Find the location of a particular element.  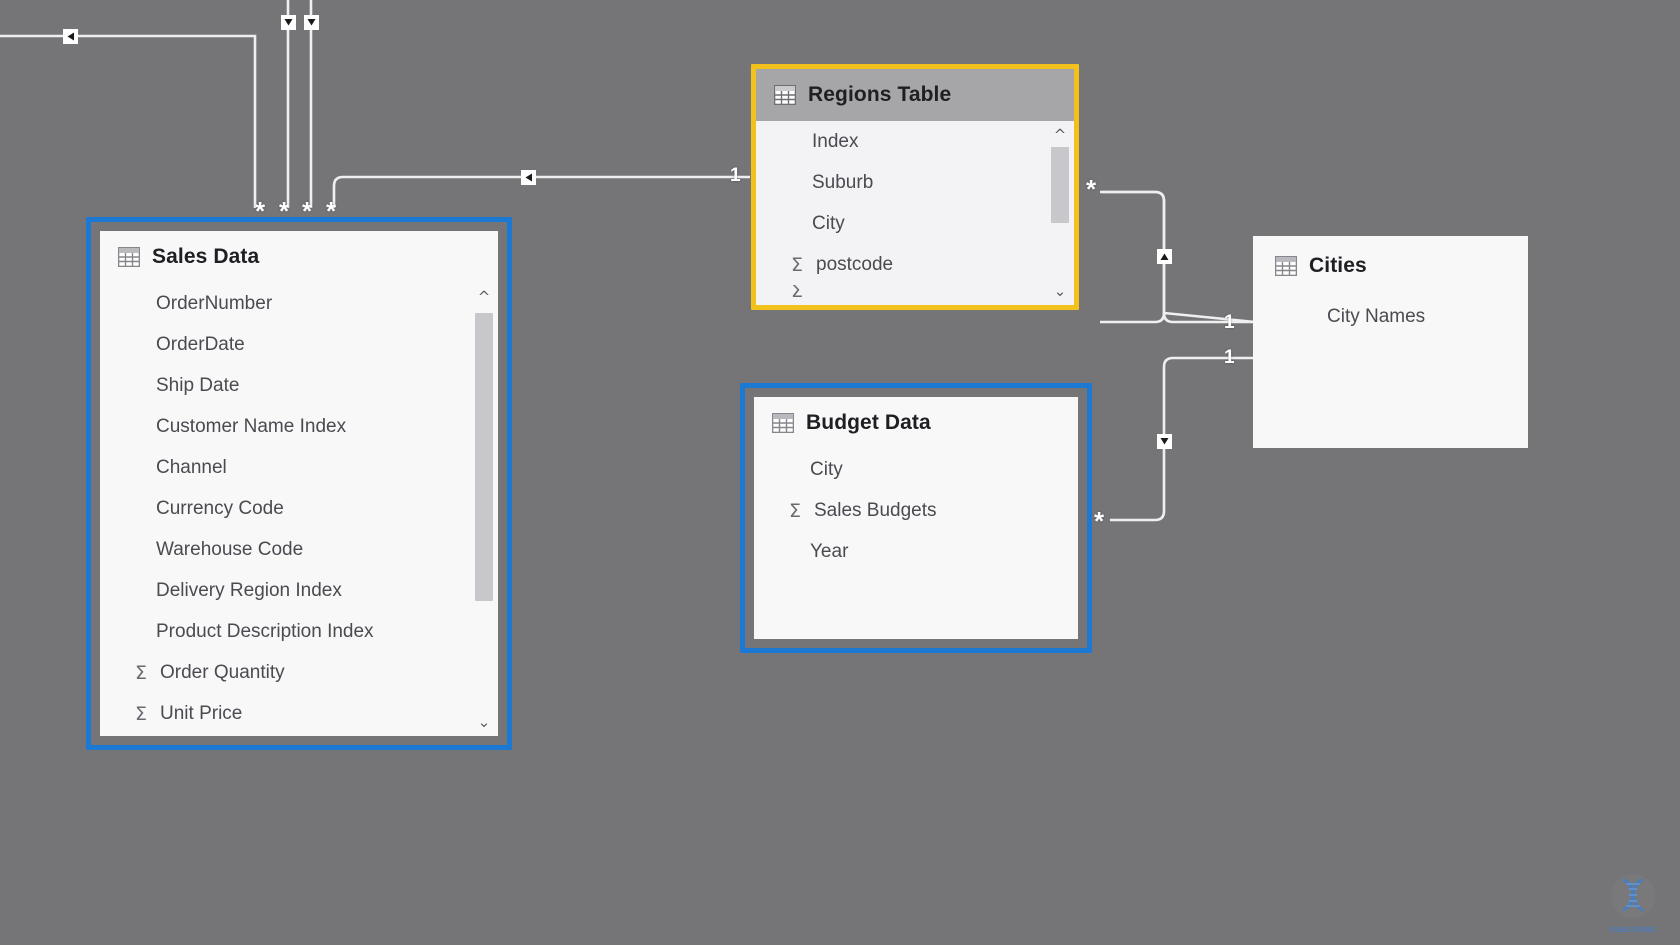

field-label: Sales Budgets is located at coordinates (875, 510).